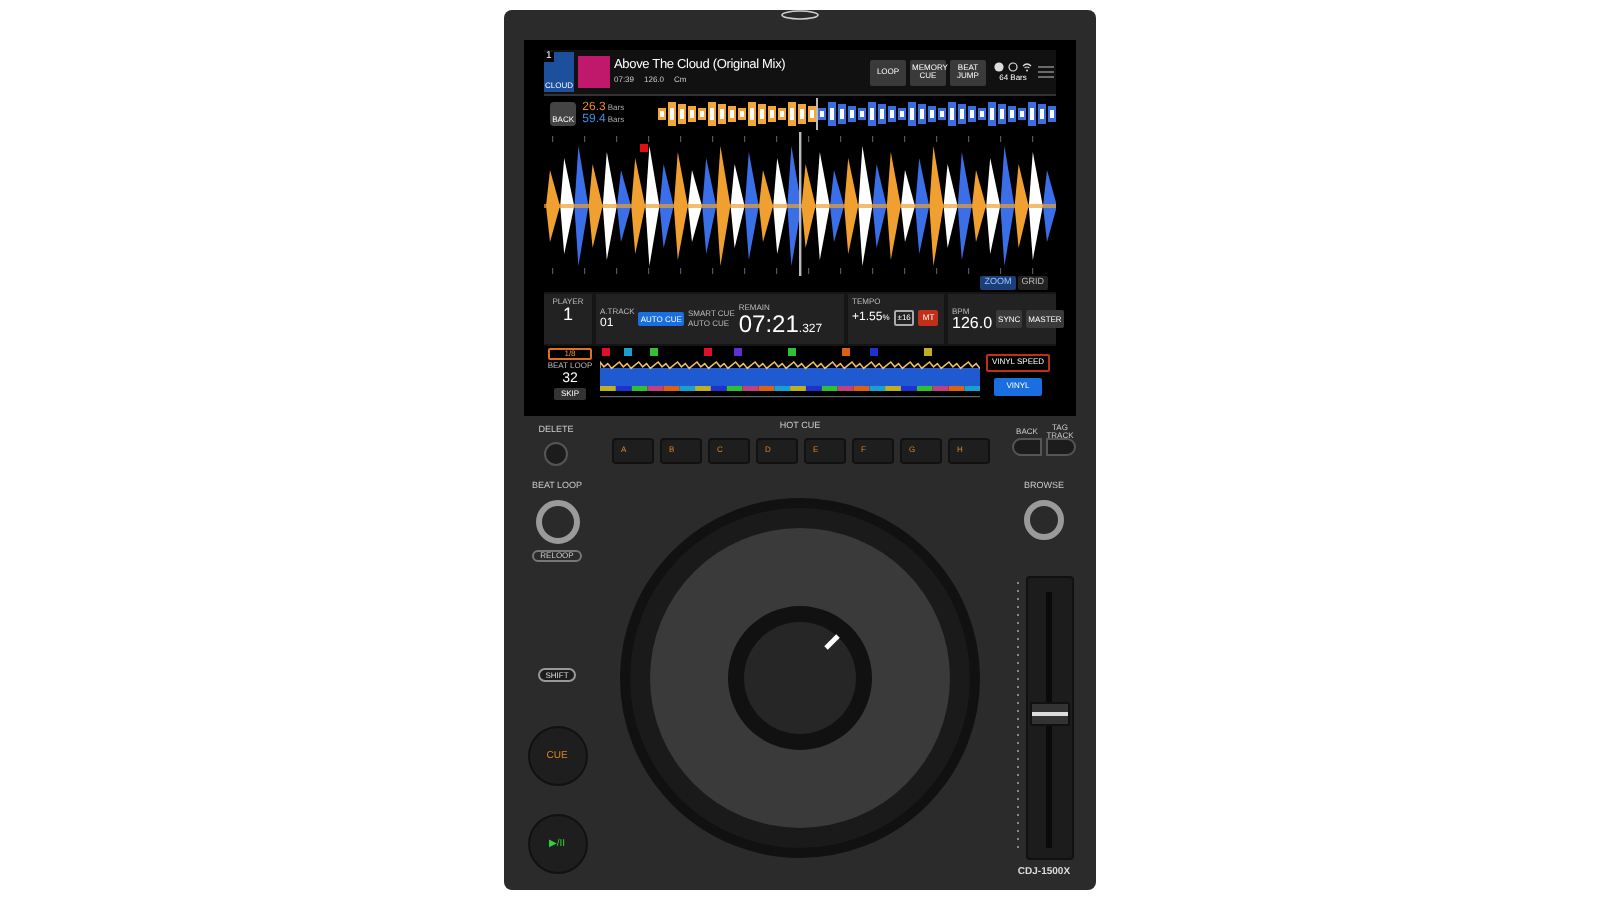 This screenshot has height=900, width=1600. I want to click on back-hardware-button, so click(1027, 447).